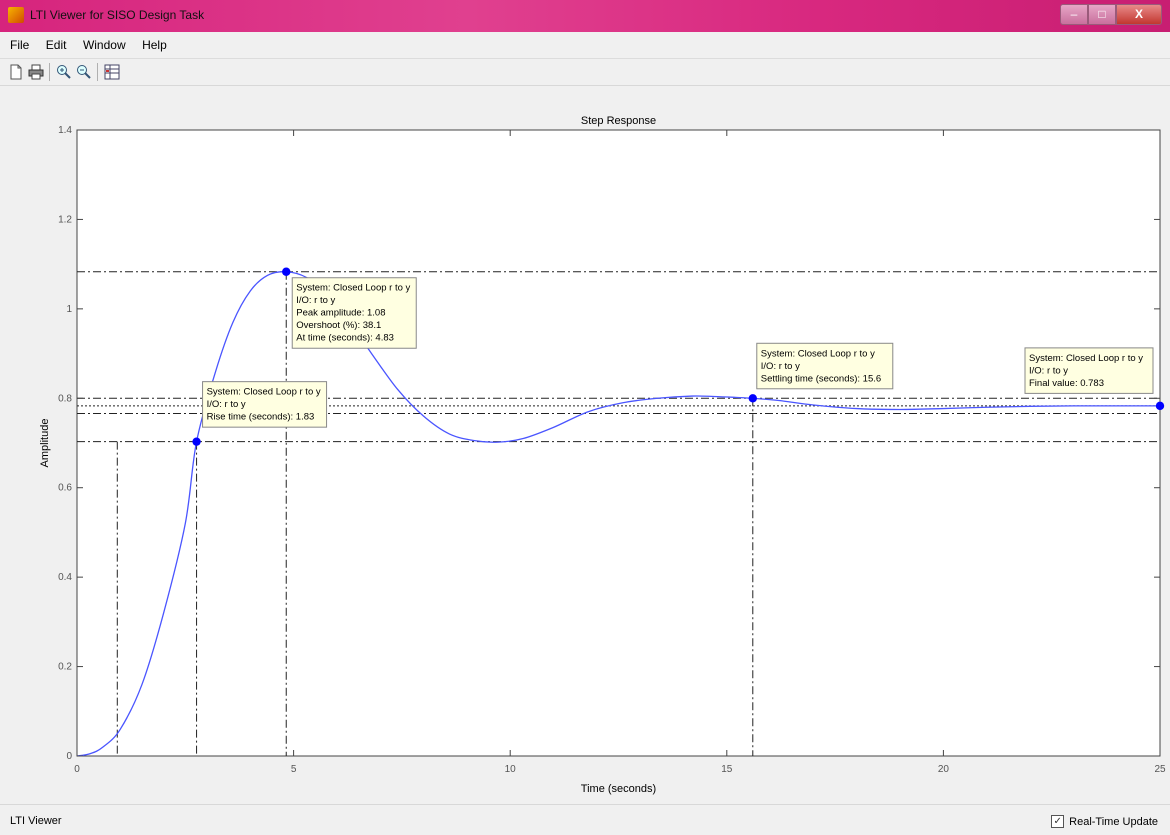  I want to click on y-tick-label: 0.2, so click(65, 667).